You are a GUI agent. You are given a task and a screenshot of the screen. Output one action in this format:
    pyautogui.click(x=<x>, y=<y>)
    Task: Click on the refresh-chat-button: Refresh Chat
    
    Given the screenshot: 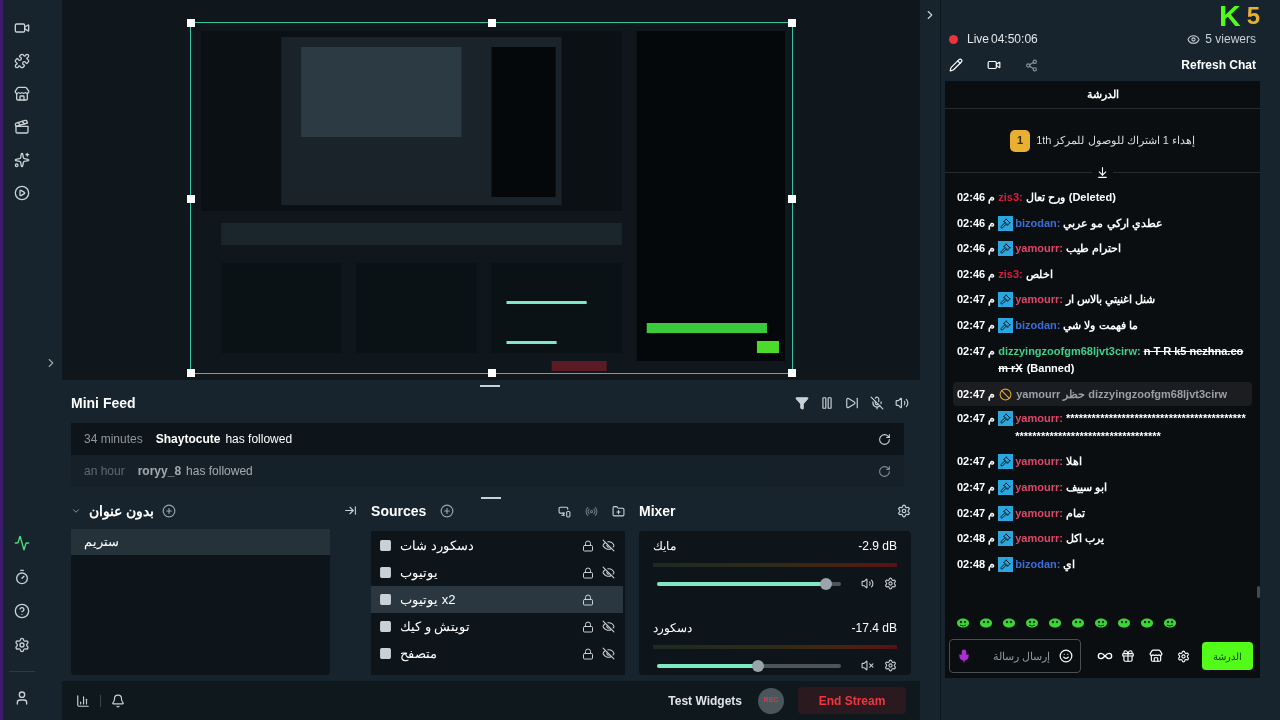 What is the action you would take?
    pyautogui.click(x=1218, y=65)
    